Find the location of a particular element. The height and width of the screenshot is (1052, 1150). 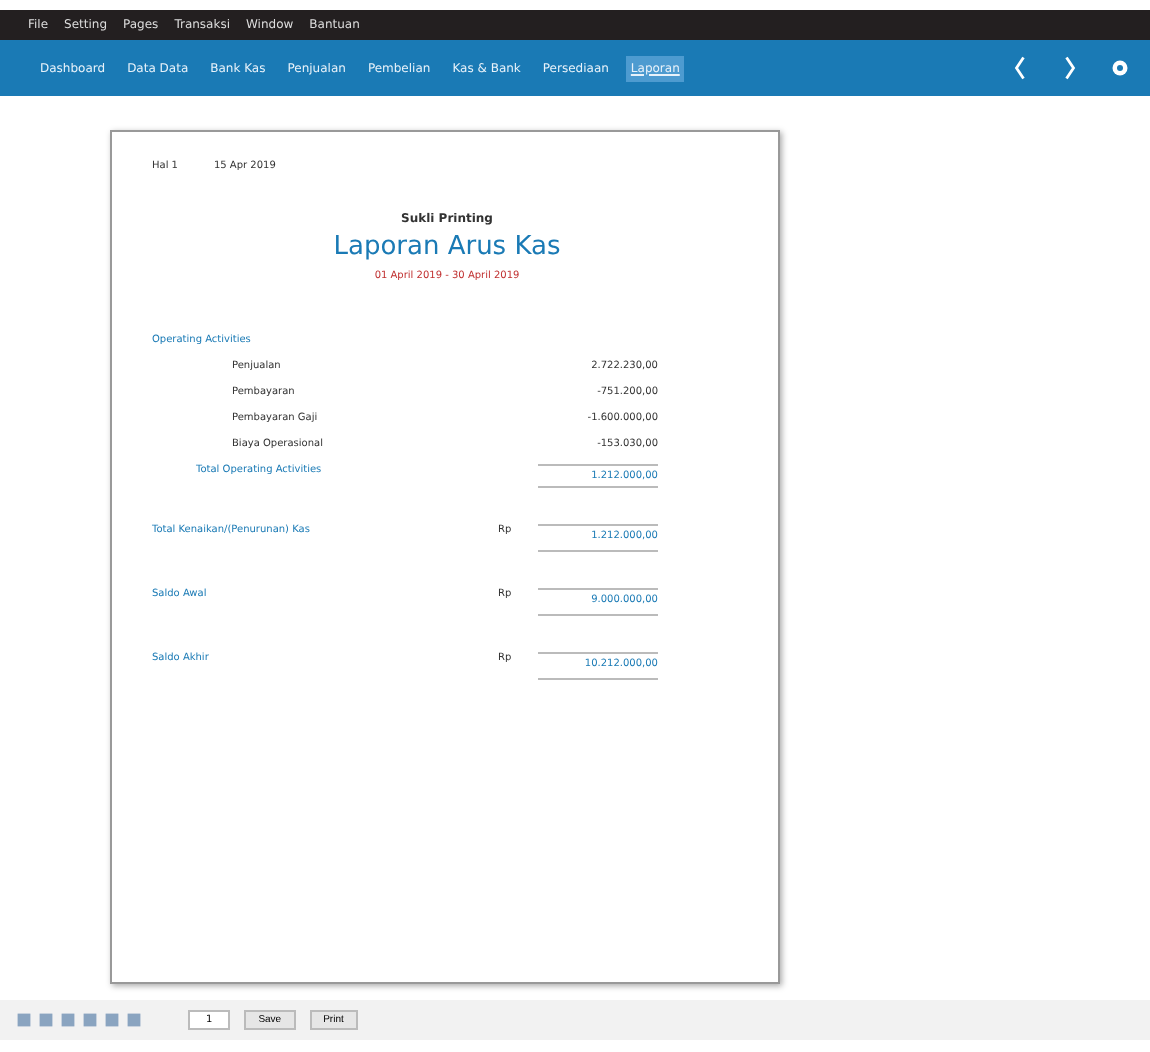

report-title: Laporan Arus Kas is located at coordinates (447, 247).